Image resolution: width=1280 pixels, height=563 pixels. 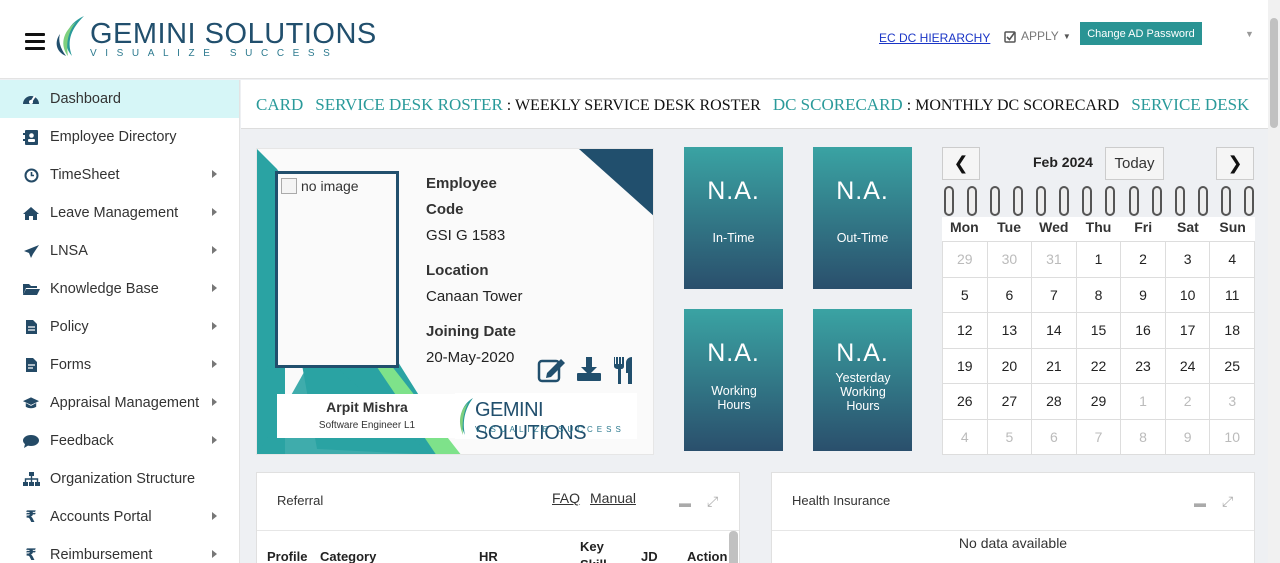 What do you see at coordinates (965, 331) in the screenshot?
I see `calendar-day: 12` at bounding box center [965, 331].